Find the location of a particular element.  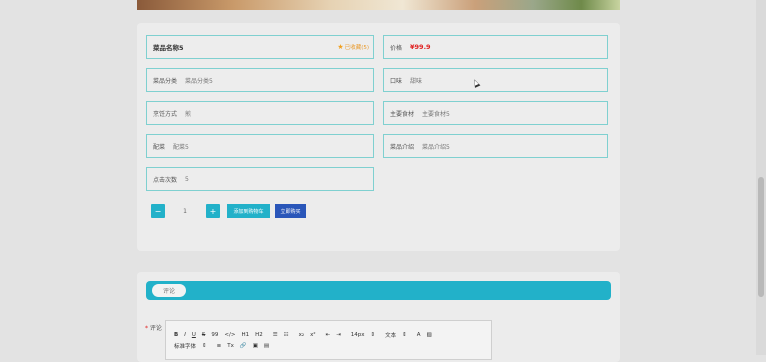

font-family-chevron-icon: ⇕ is located at coordinates (204, 346).